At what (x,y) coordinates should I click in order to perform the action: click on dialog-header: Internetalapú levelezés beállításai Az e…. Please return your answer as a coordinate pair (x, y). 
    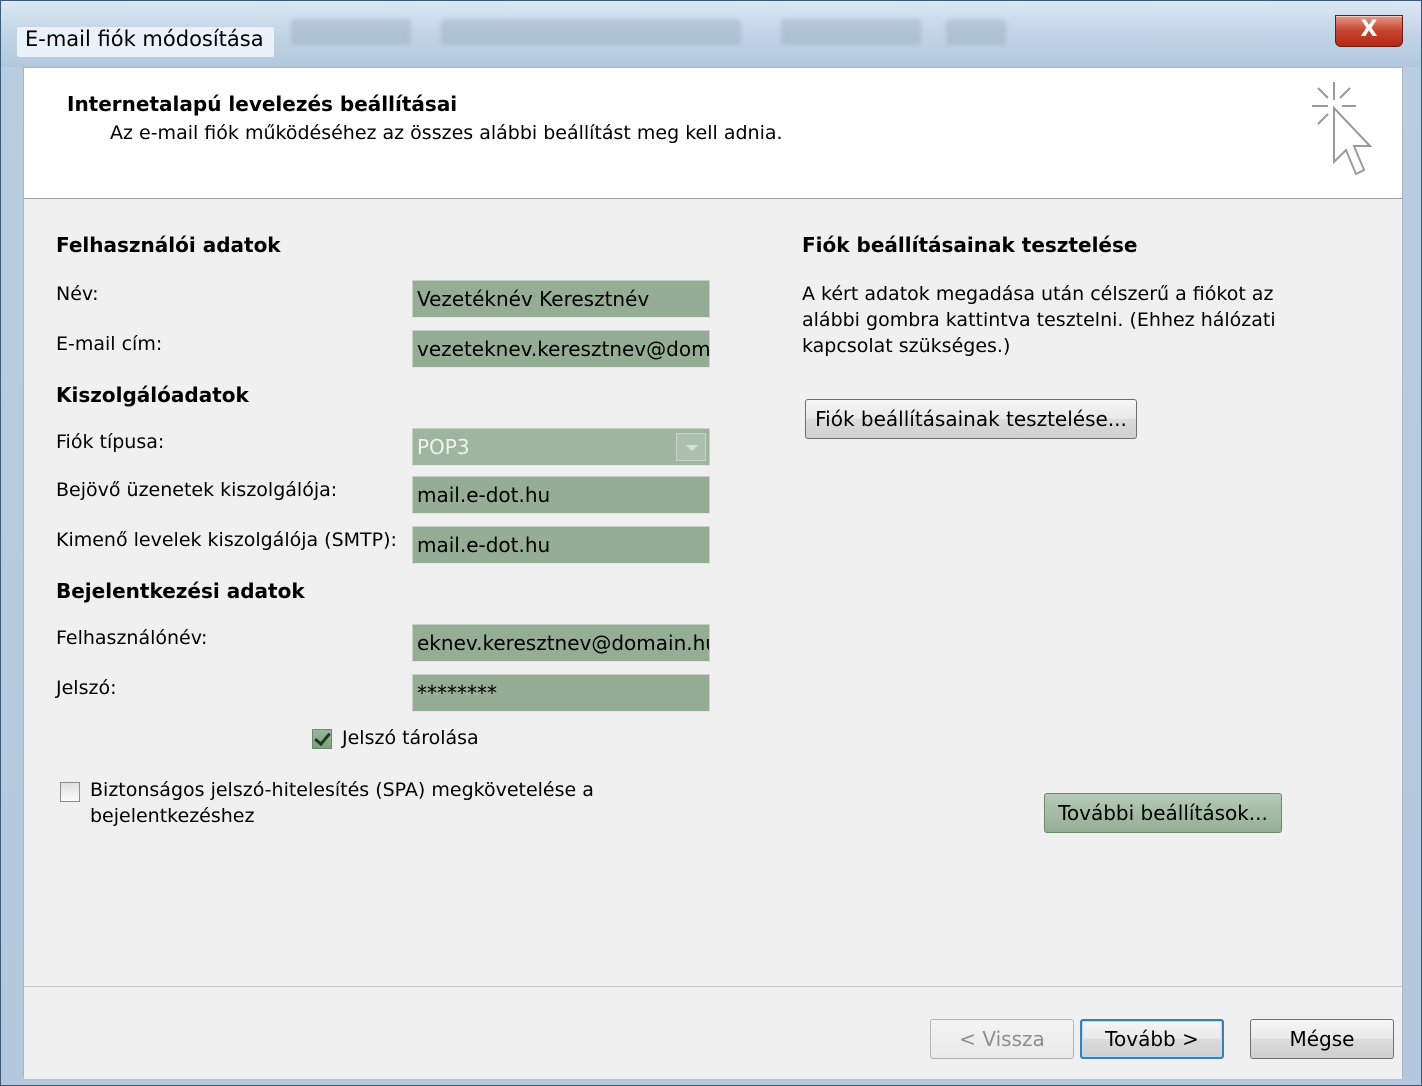
    Looking at the image, I should click on (713, 133).